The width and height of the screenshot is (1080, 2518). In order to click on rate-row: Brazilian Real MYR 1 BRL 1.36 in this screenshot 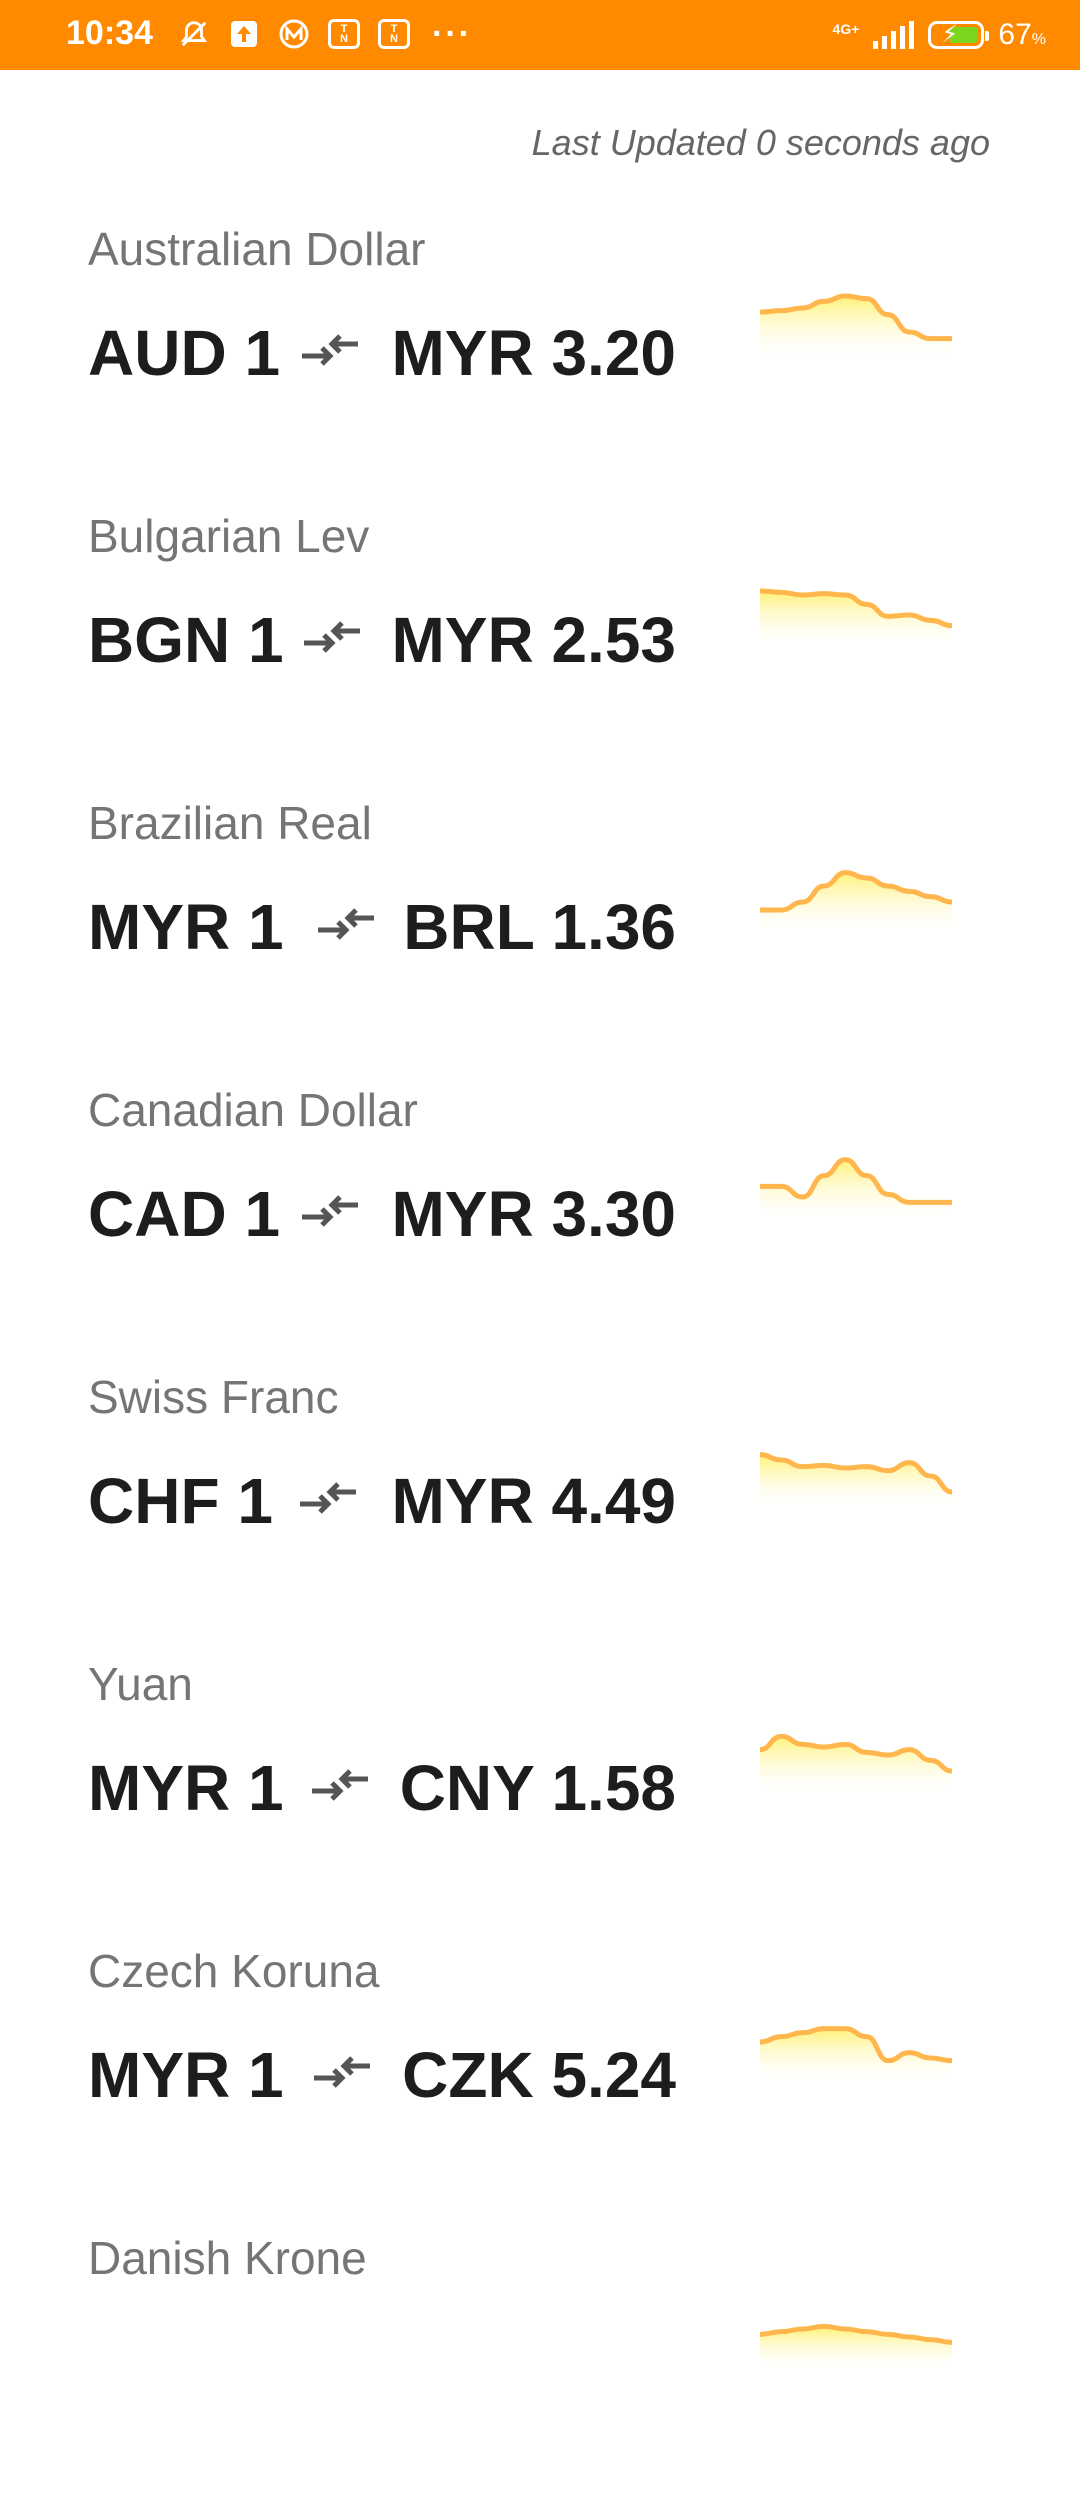, I will do `click(540, 939)`.